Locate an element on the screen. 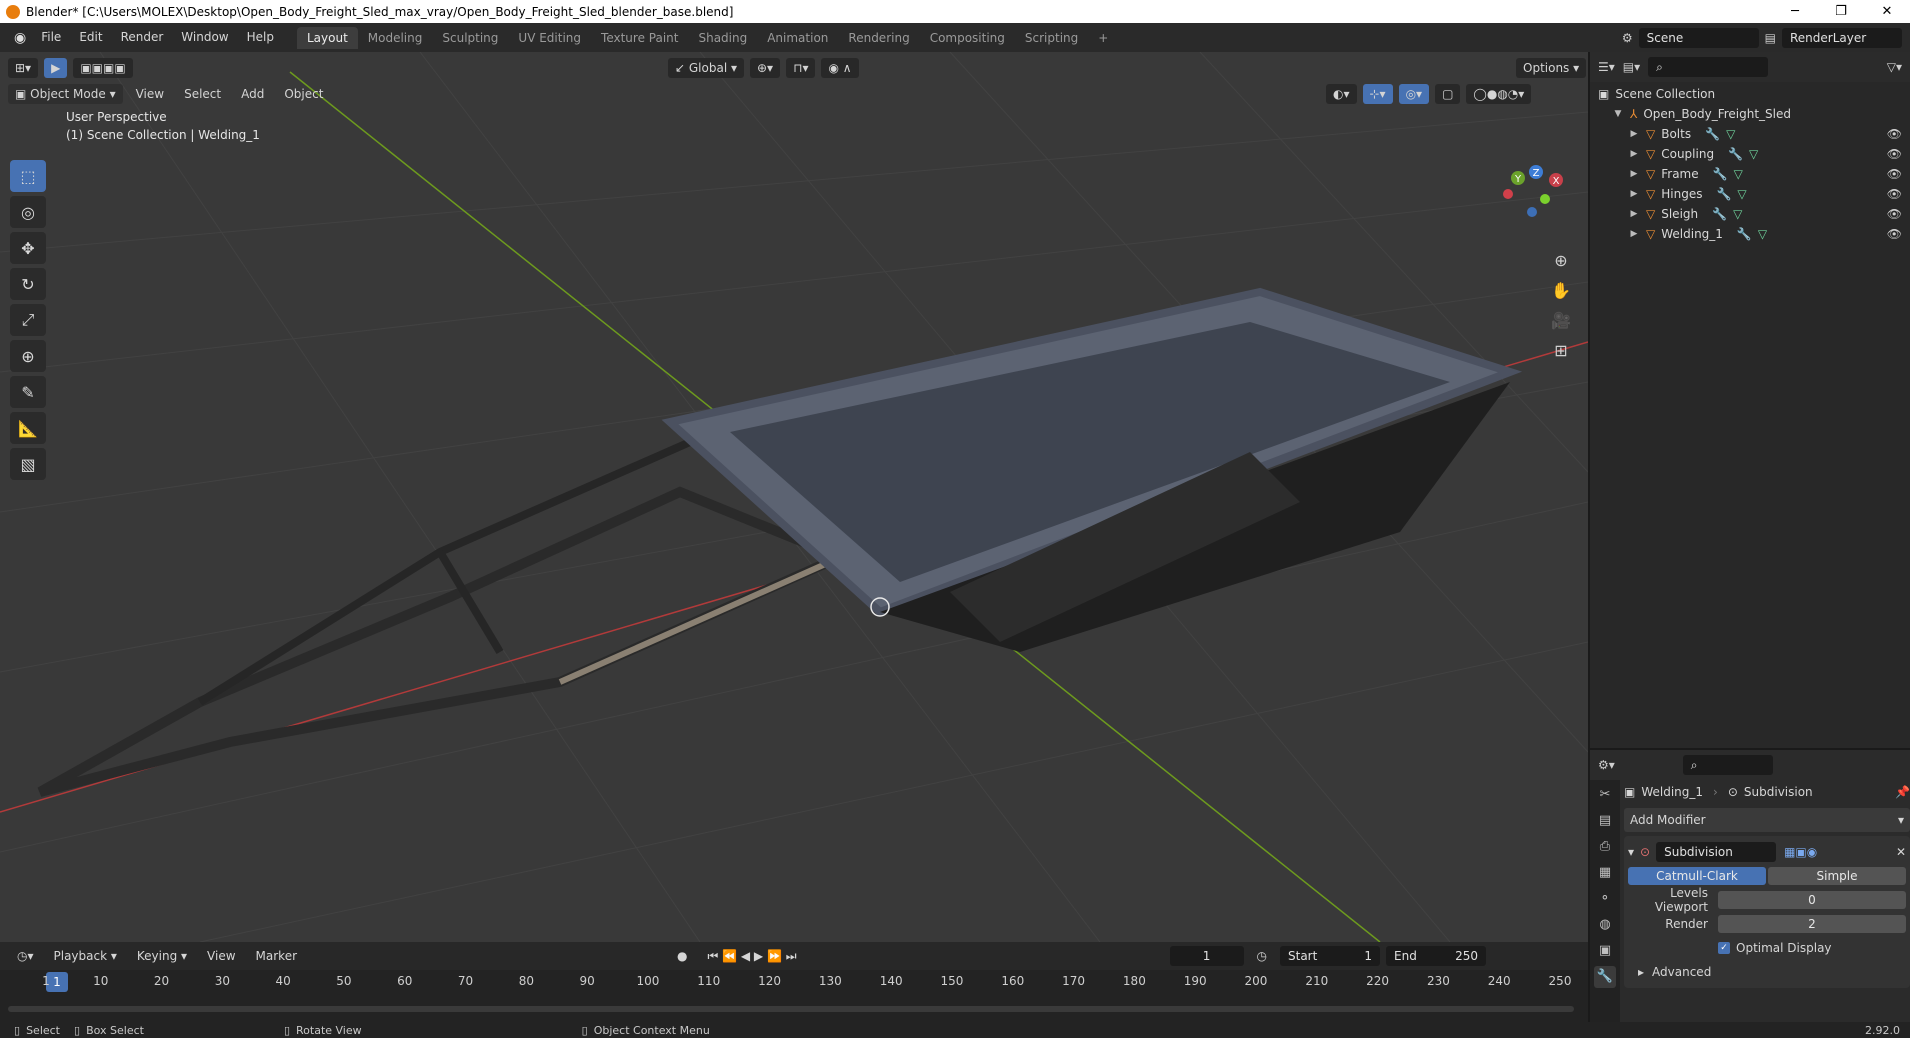 The width and height of the screenshot is (1910, 1038). menu-object: Object is located at coordinates (303, 94).